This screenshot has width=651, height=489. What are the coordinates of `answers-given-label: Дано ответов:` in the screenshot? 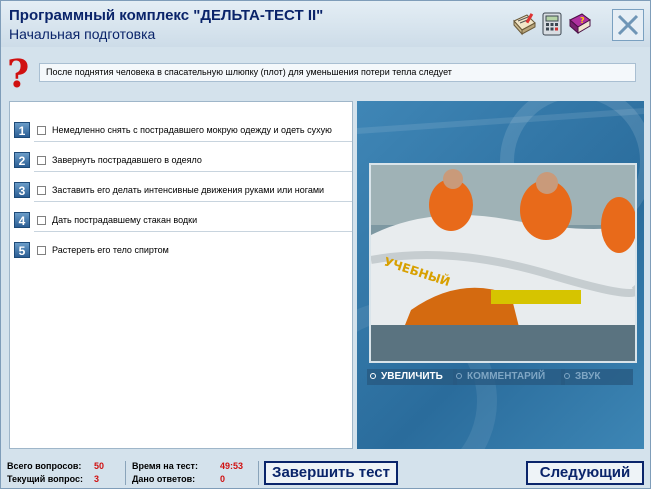 It's located at (164, 479).